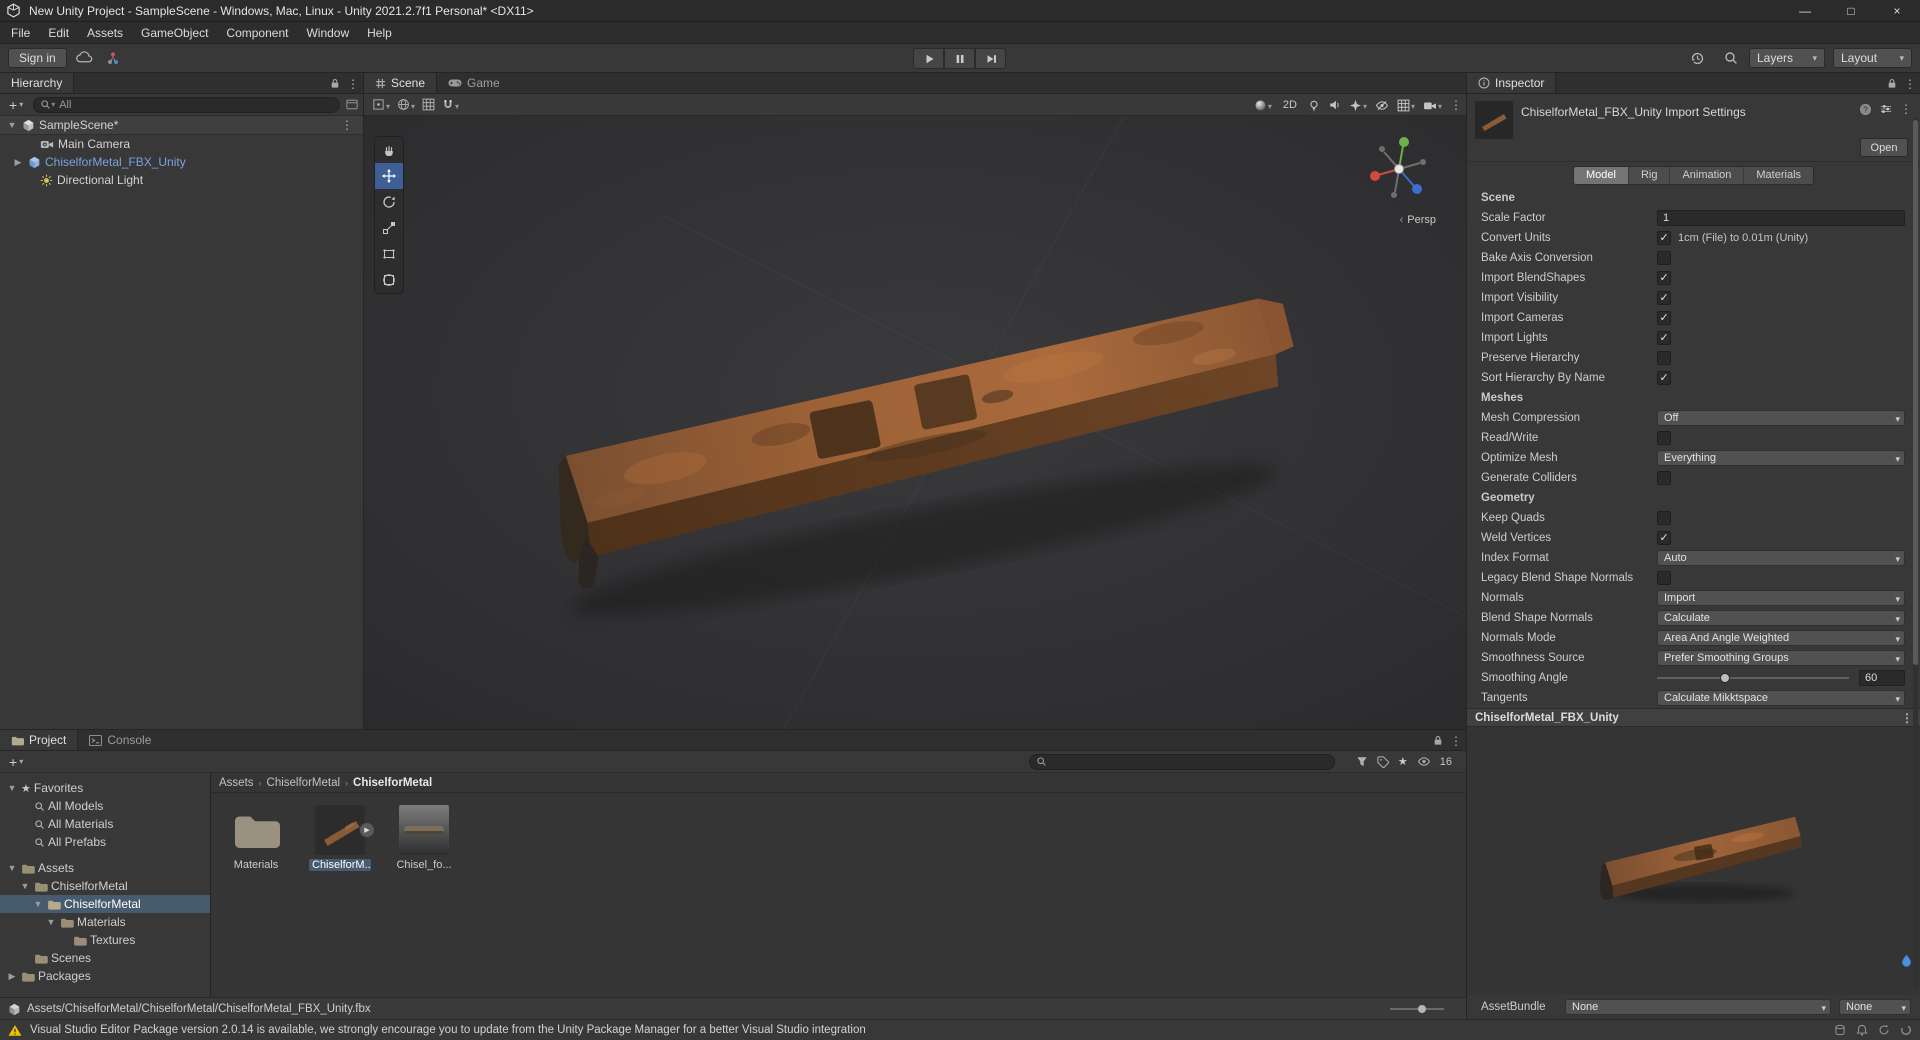  What do you see at coordinates (389, 228) in the screenshot?
I see `scale-tool-button` at bounding box center [389, 228].